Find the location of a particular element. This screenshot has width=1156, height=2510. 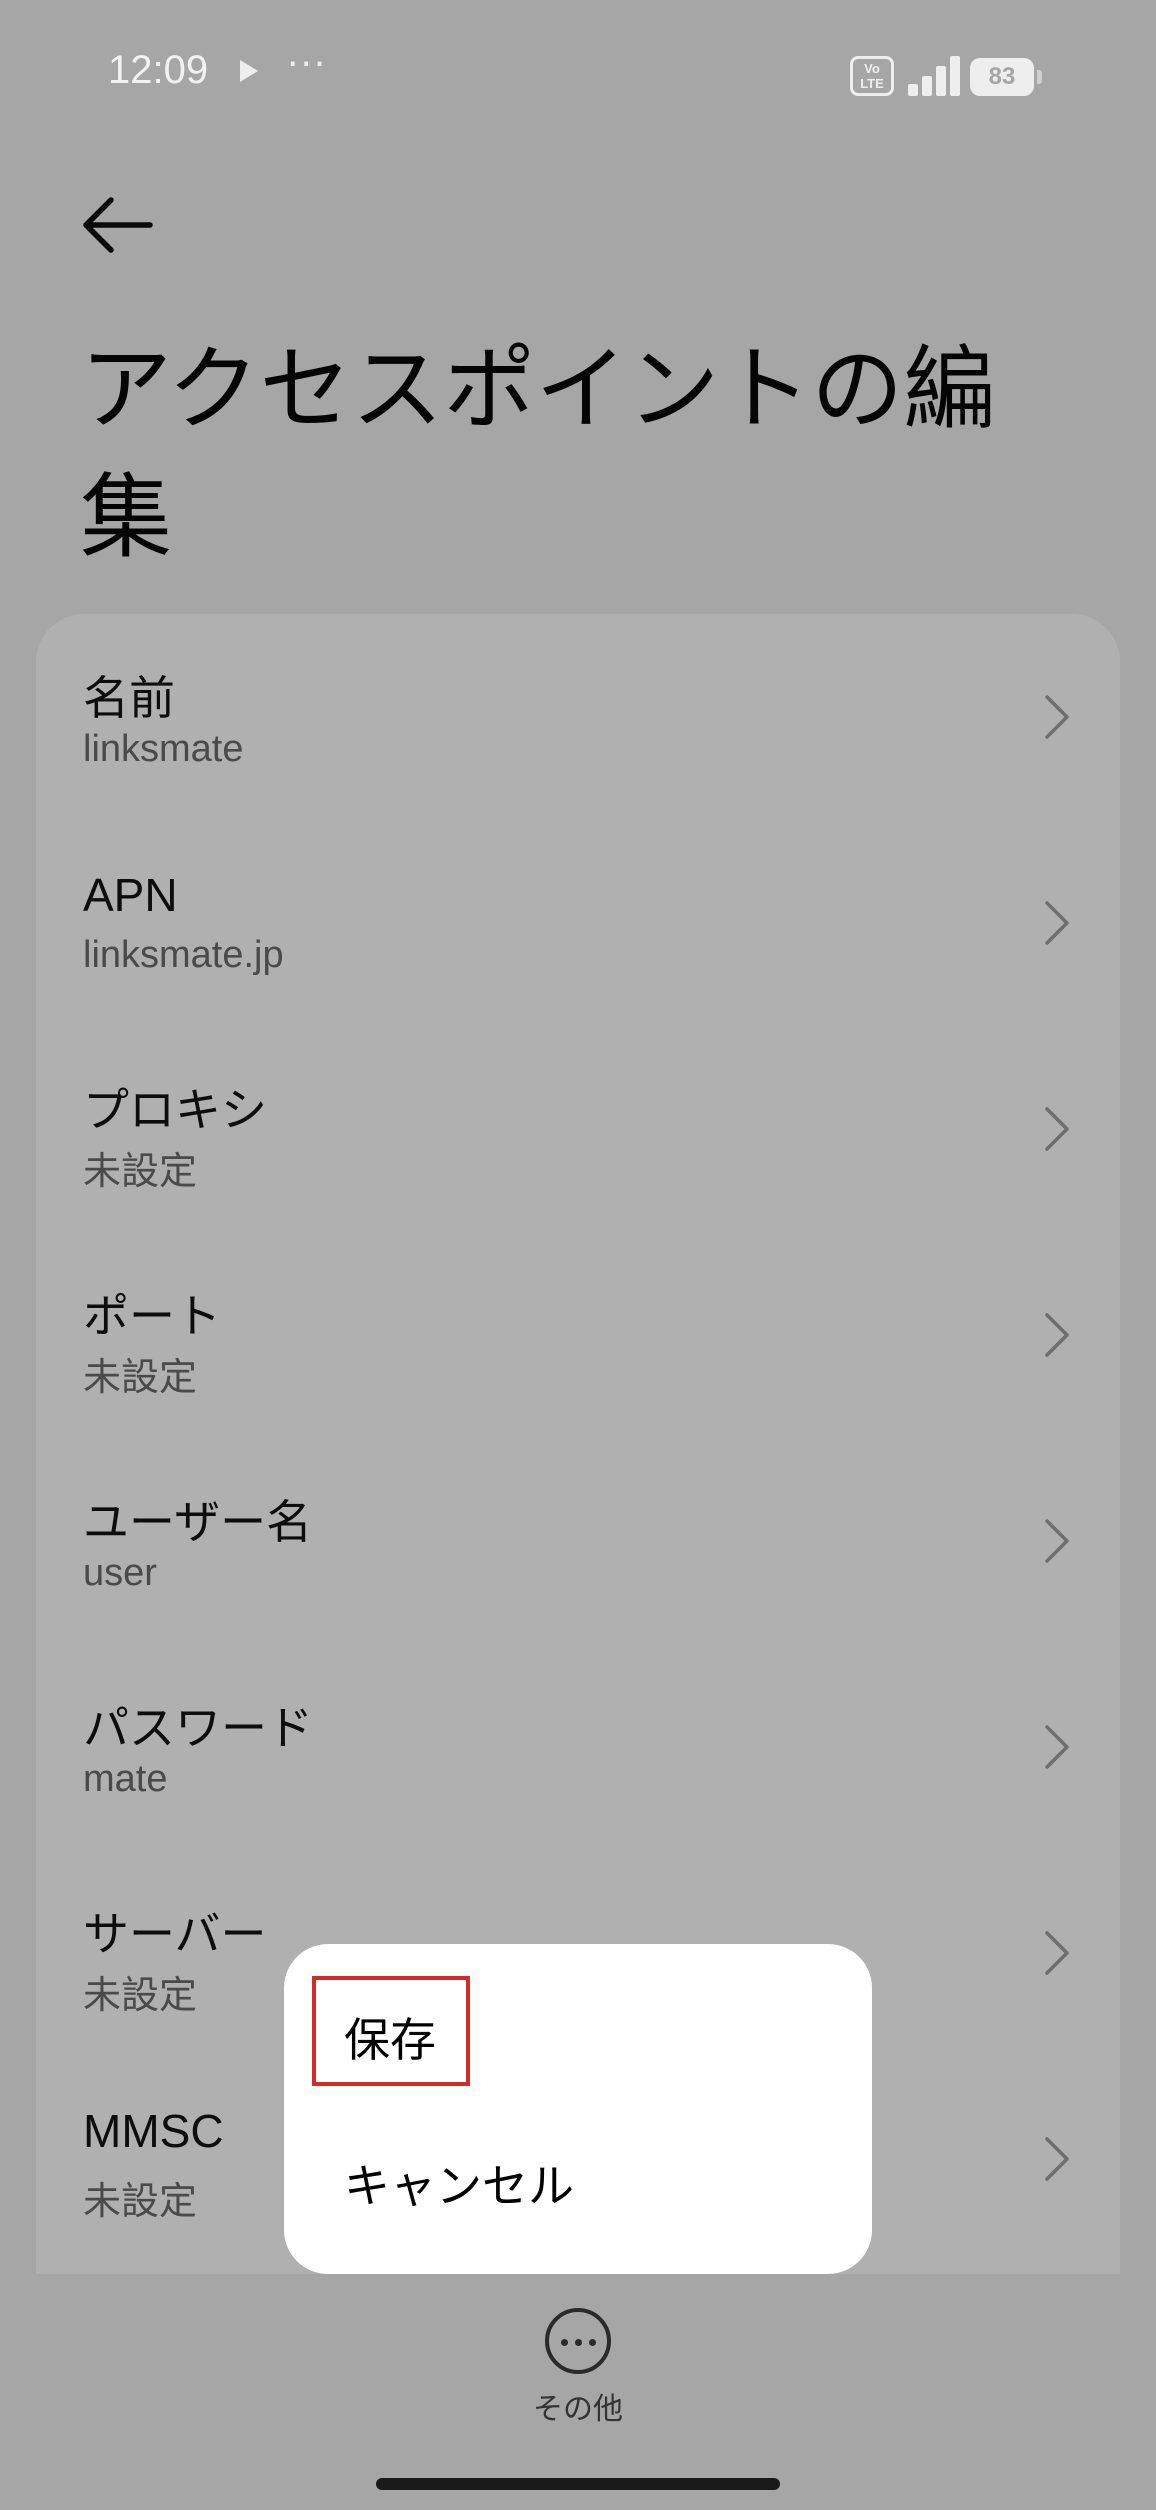

row-label: ポート is located at coordinates (152, 1316).